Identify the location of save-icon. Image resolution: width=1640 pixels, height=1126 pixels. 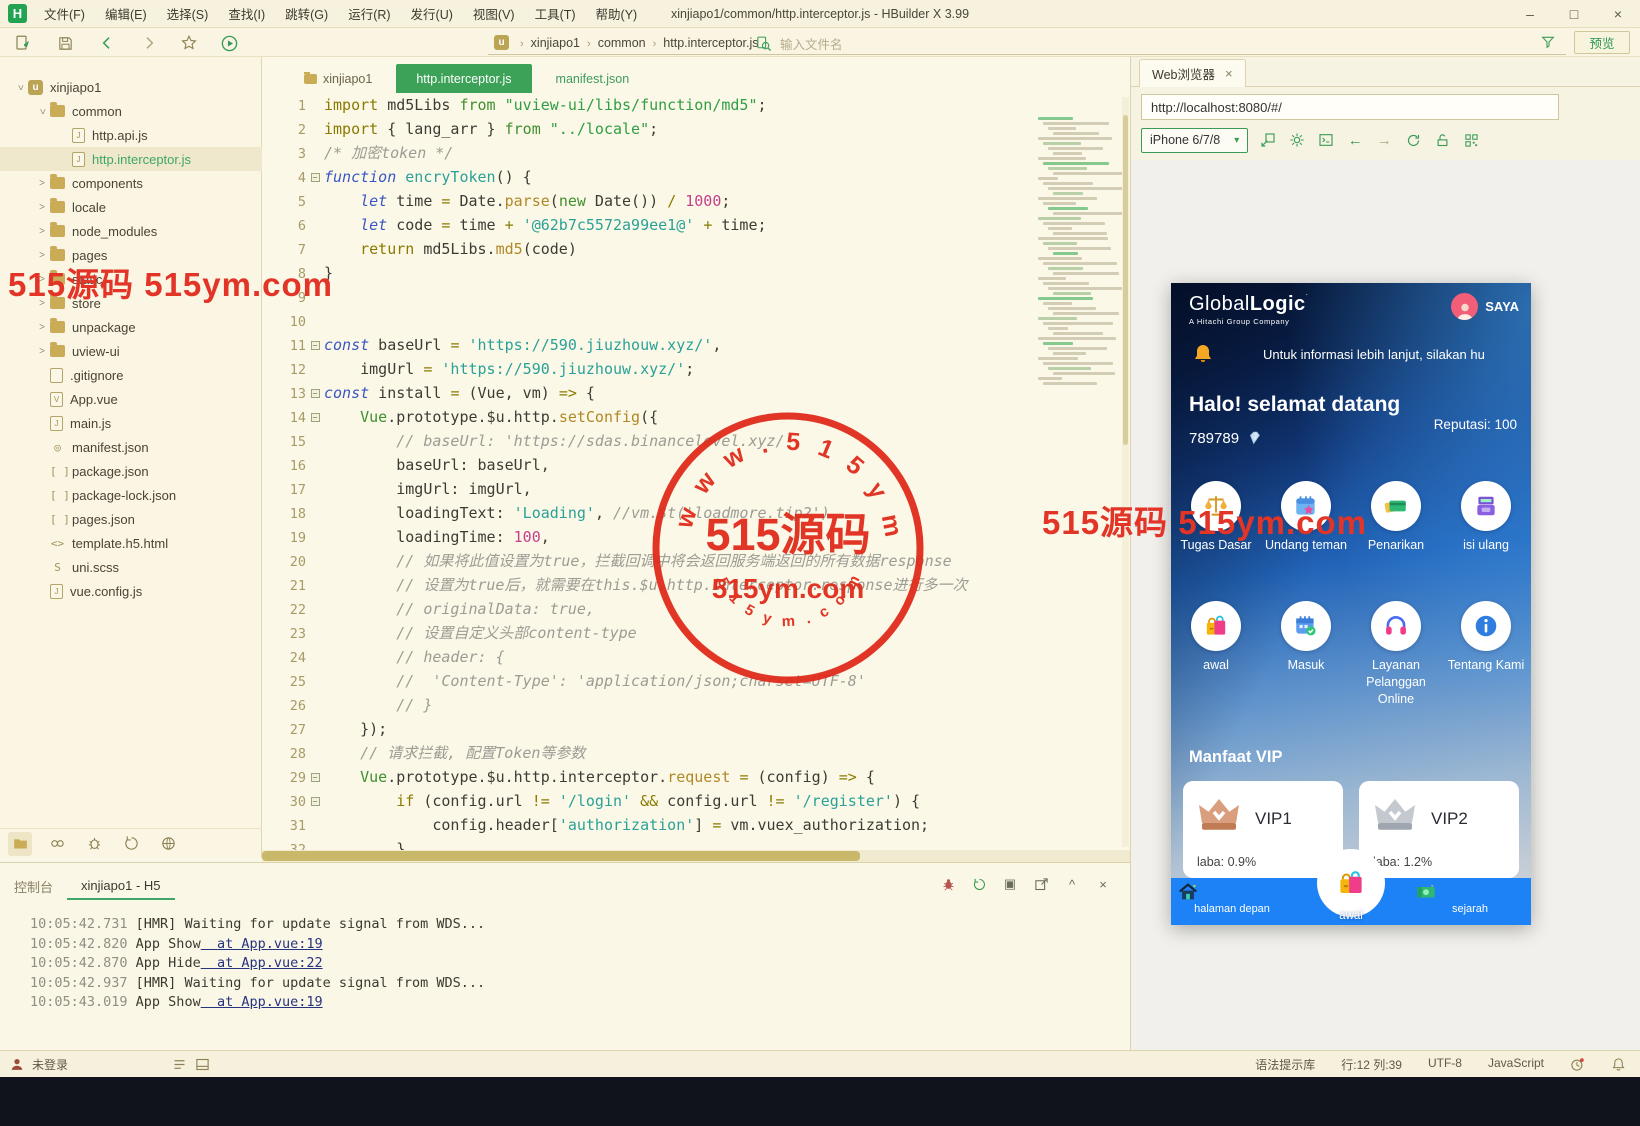
(65, 43).